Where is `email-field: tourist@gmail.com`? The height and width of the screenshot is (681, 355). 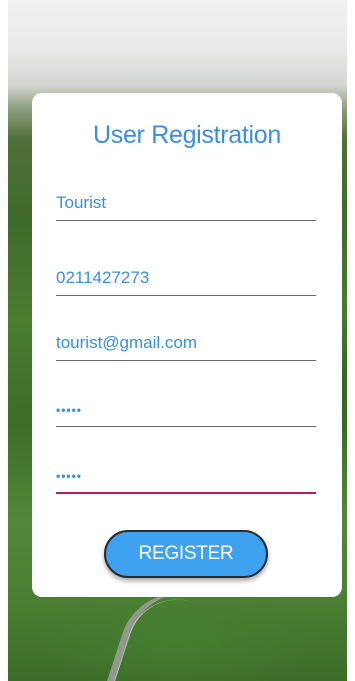 email-field: tourist@gmail.com is located at coordinates (186, 343).